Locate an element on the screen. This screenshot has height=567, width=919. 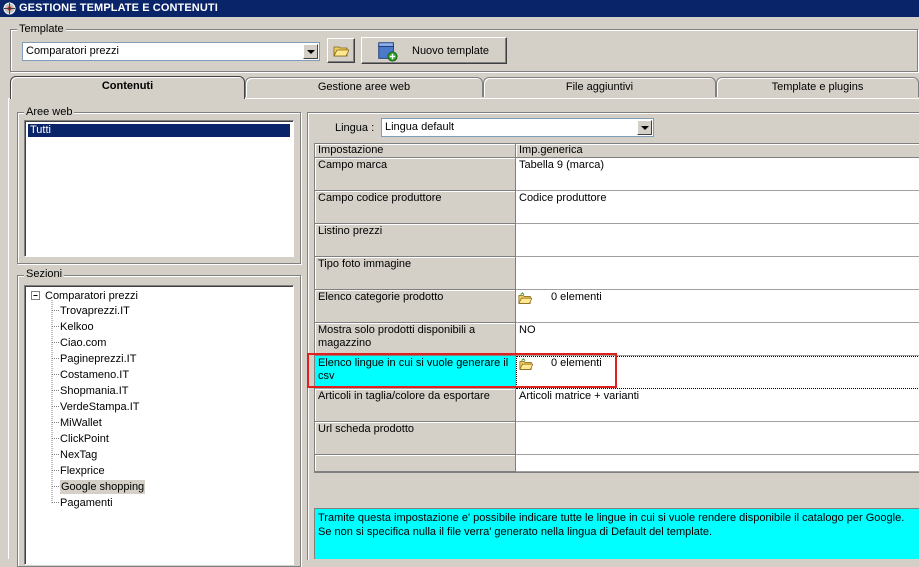
tab-contenuti: Contenuti is located at coordinates (127, 87).